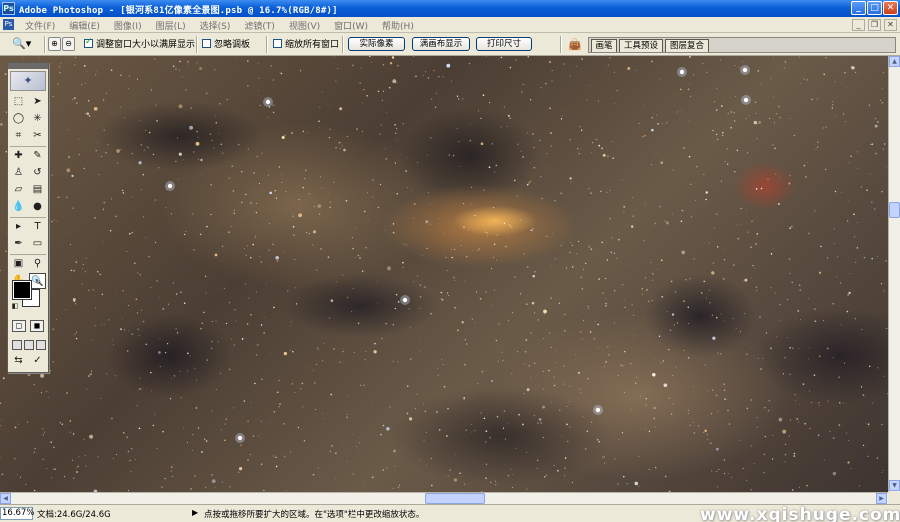 The width and height of the screenshot is (900, 522). Describe the element at coordinates (18, 119) in the screenshot. I see `lasso-icon: ◯` at that location.